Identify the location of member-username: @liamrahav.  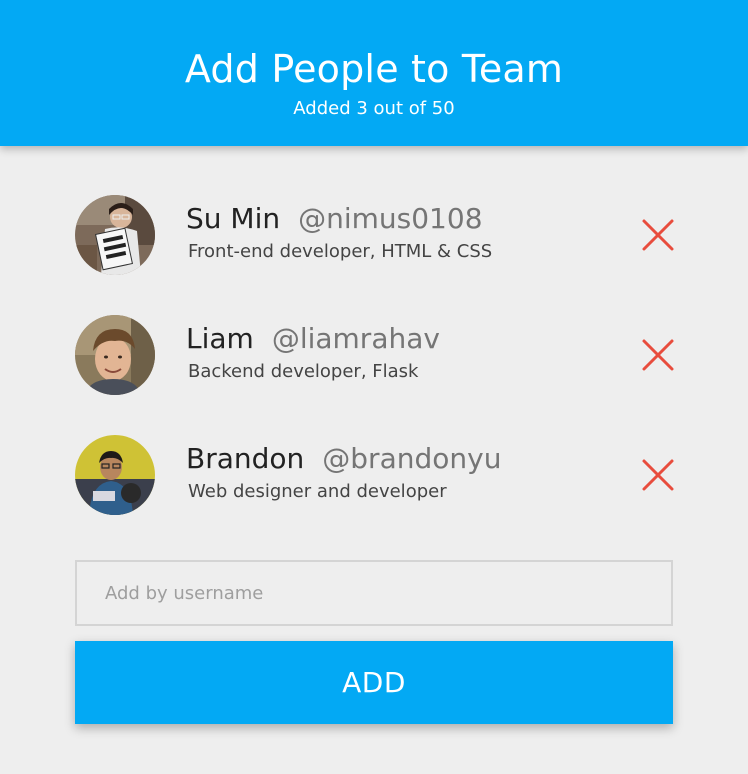
(355, 338).